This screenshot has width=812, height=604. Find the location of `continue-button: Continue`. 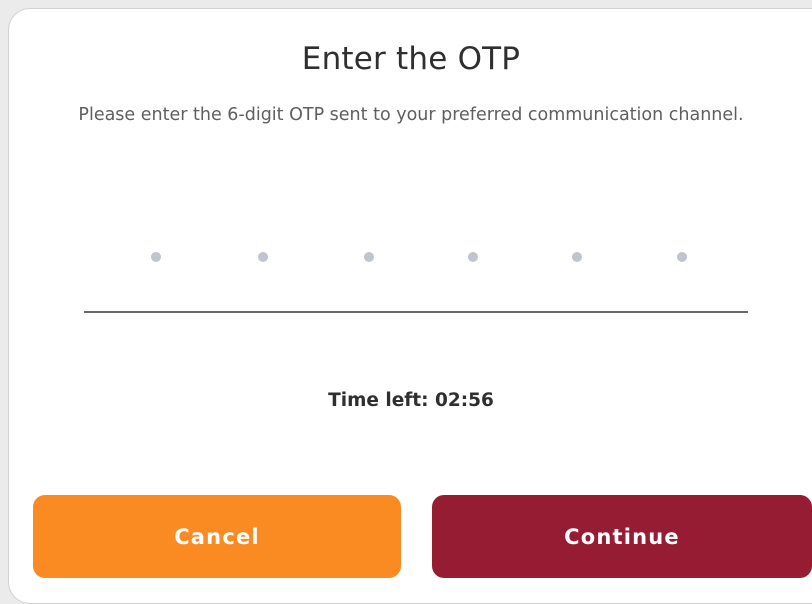

continue-button: Continue is located at coordinates (622, 536).